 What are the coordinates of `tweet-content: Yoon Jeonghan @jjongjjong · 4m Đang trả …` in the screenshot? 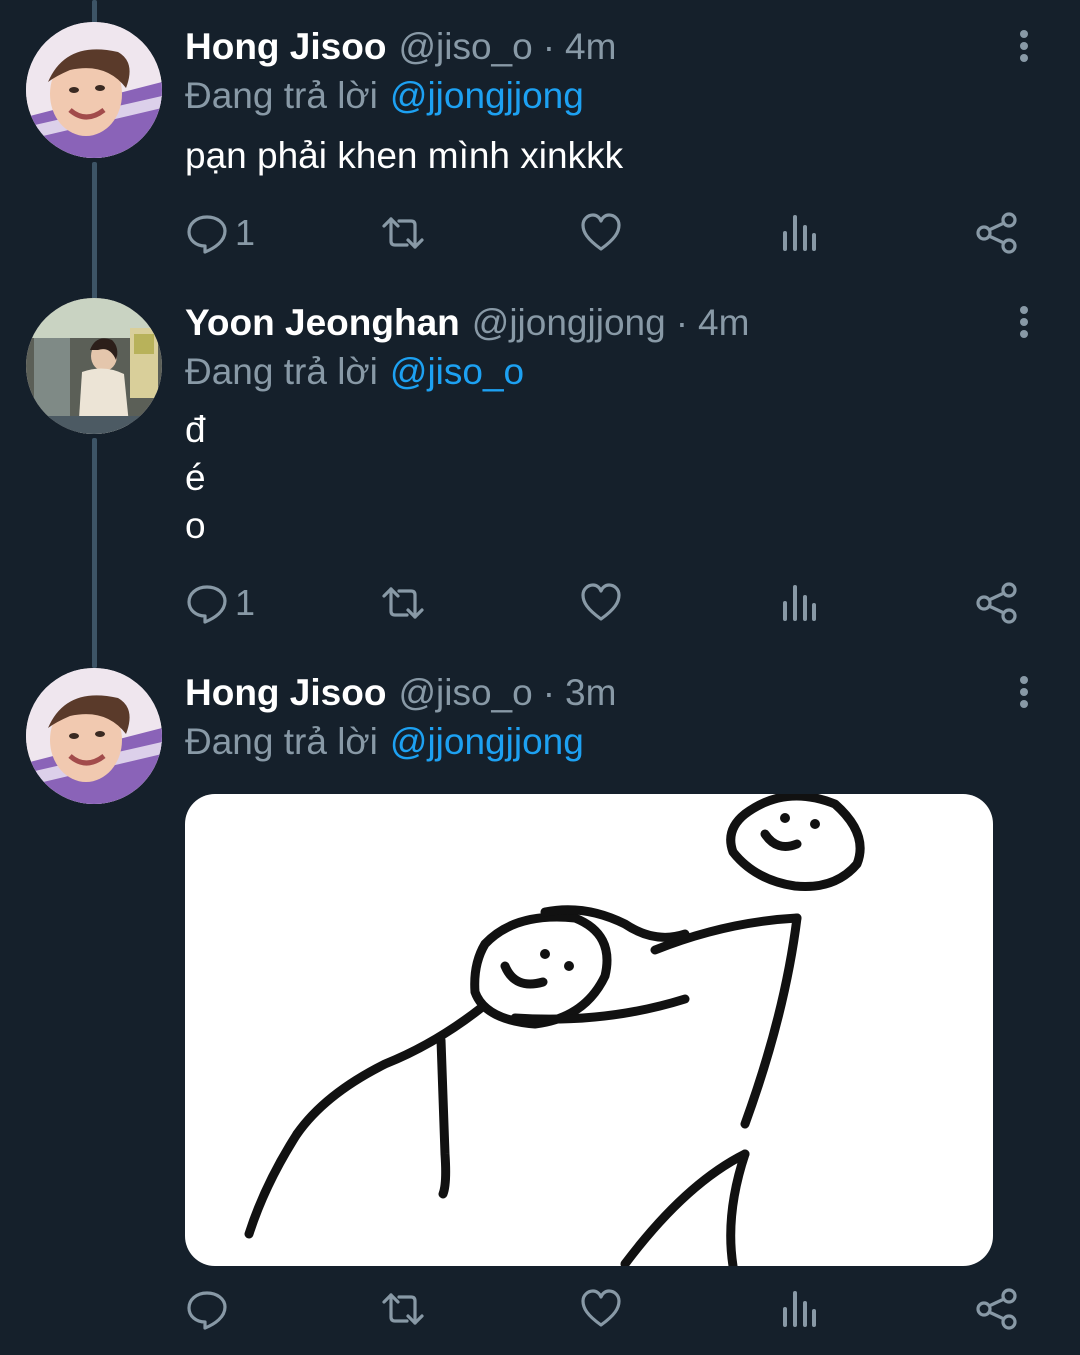 It's located at (602, 424).